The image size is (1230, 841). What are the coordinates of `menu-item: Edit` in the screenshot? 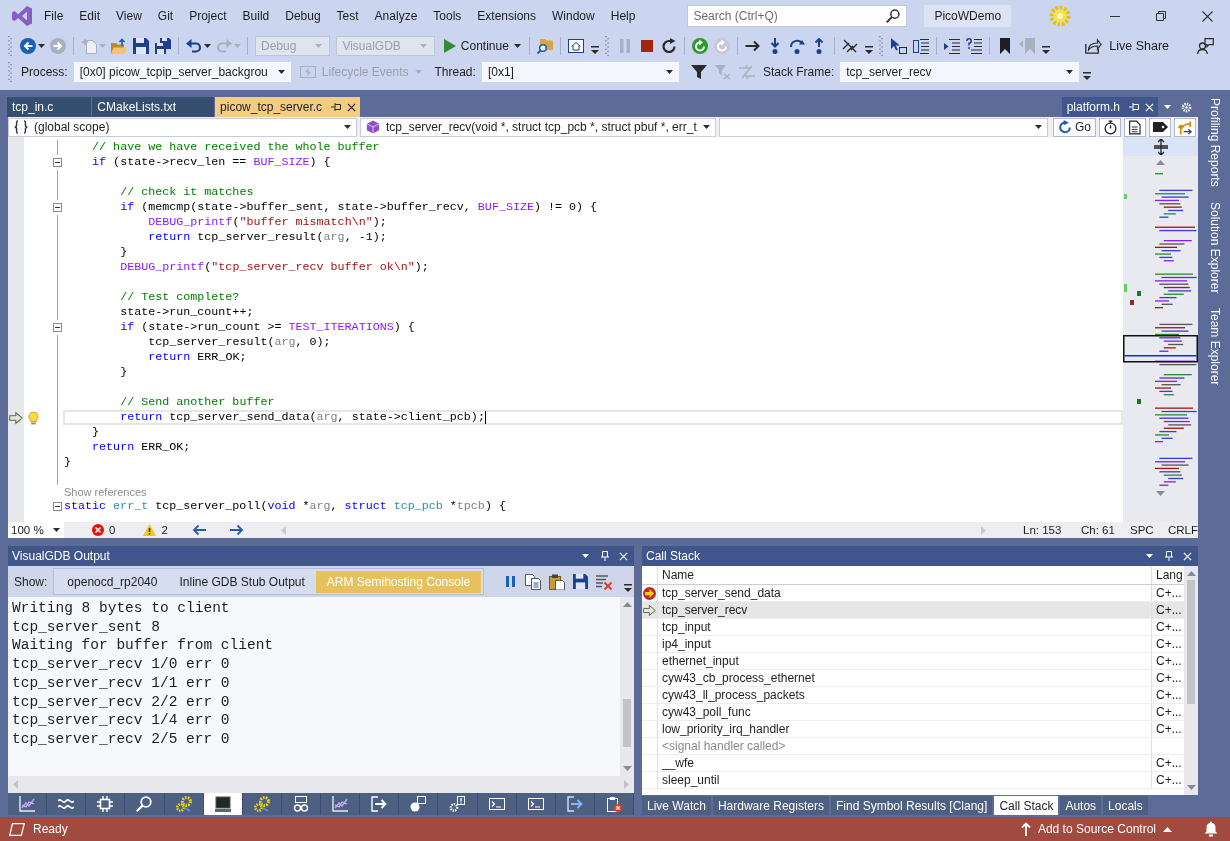 It's located at (90, 16).